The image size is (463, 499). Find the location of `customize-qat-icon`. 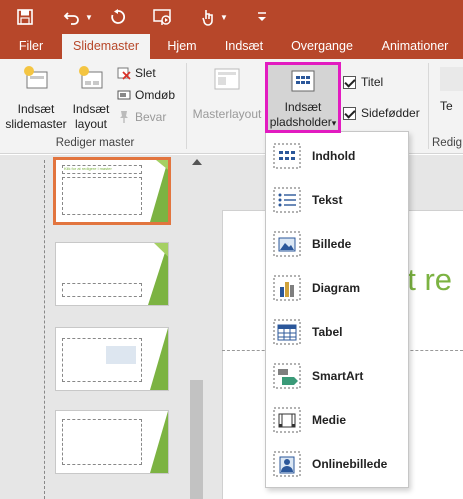

customize-qat-icon is located at coordinates (262, 17).